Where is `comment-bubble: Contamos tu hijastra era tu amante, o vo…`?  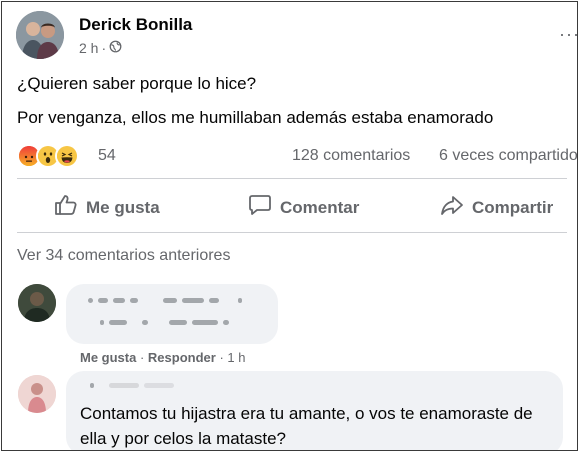 comment-bubble: Contamos tu hijastra era tu amante, o vo… is located at coordinates (314, 410).